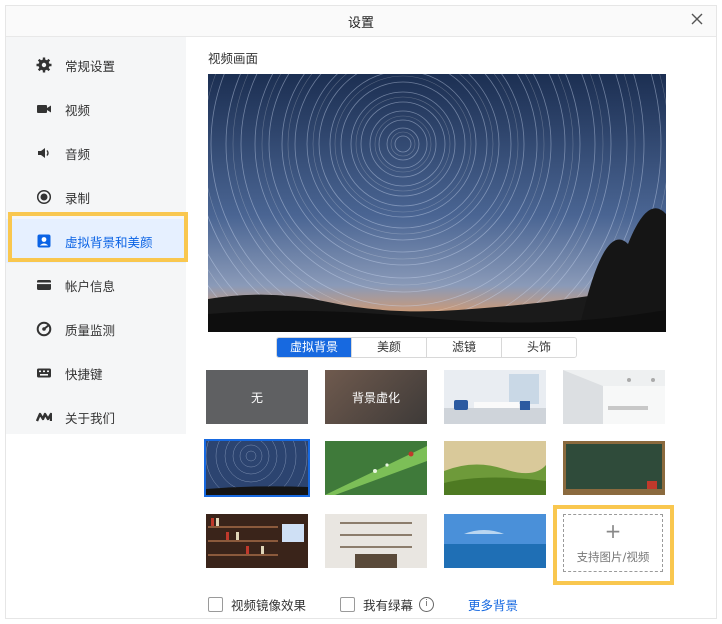  What do you see at coordinates (44, 329) in the screenshot?
I see `monitor-gauge-icon` at bounding box center [44, 329].